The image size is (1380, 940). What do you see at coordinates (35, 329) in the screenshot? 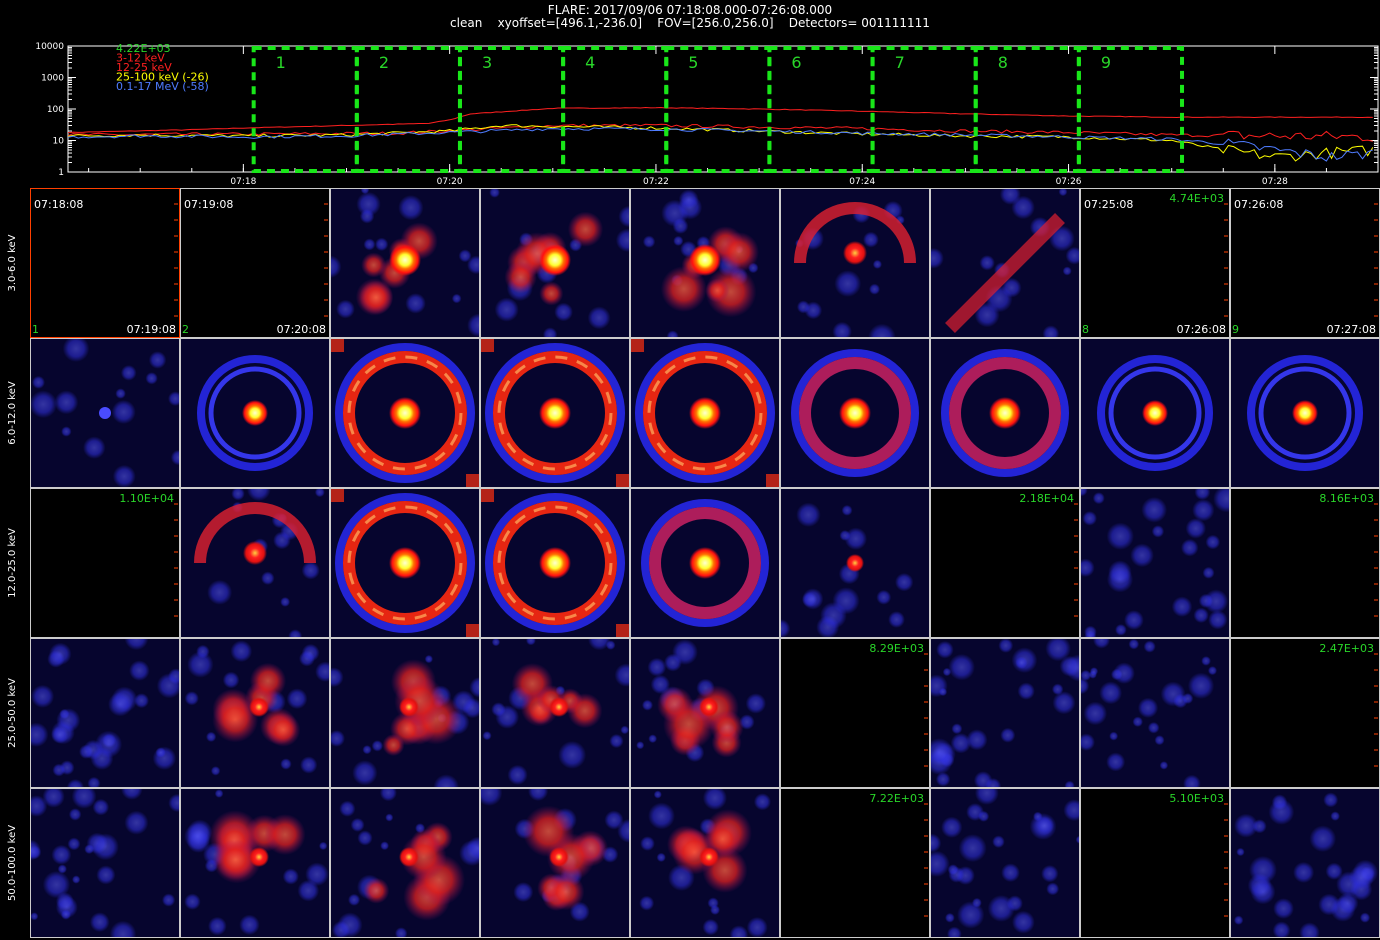
I see `panel-index-label: 1` at bounding box center [35, 329].